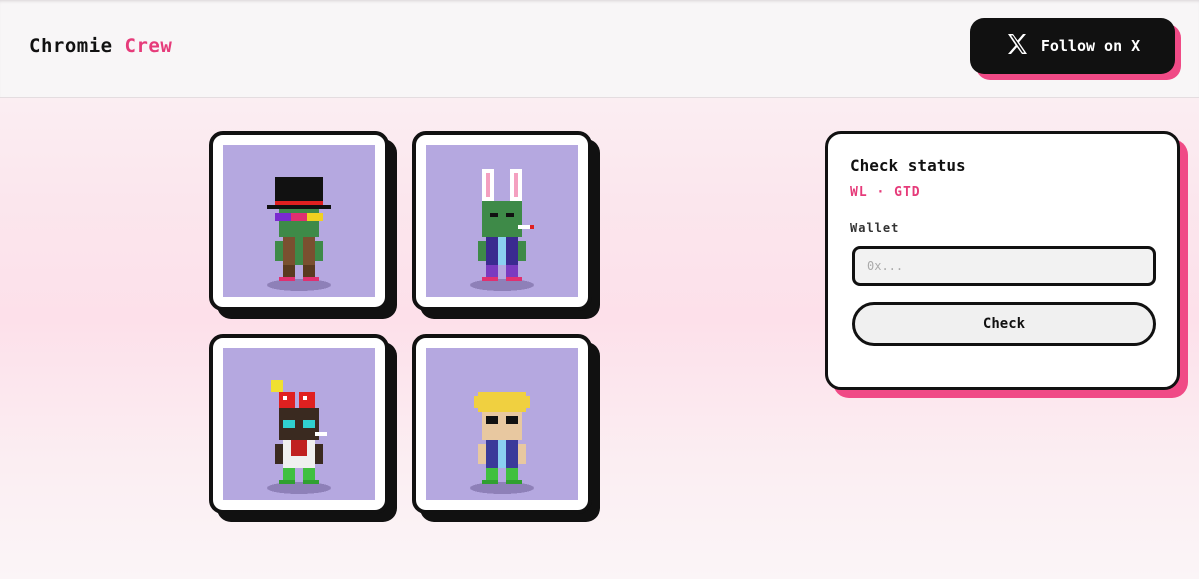  Describe the element at coordinates (908, 165) in the screenshot. I see `panel-title: Check status` at that location.